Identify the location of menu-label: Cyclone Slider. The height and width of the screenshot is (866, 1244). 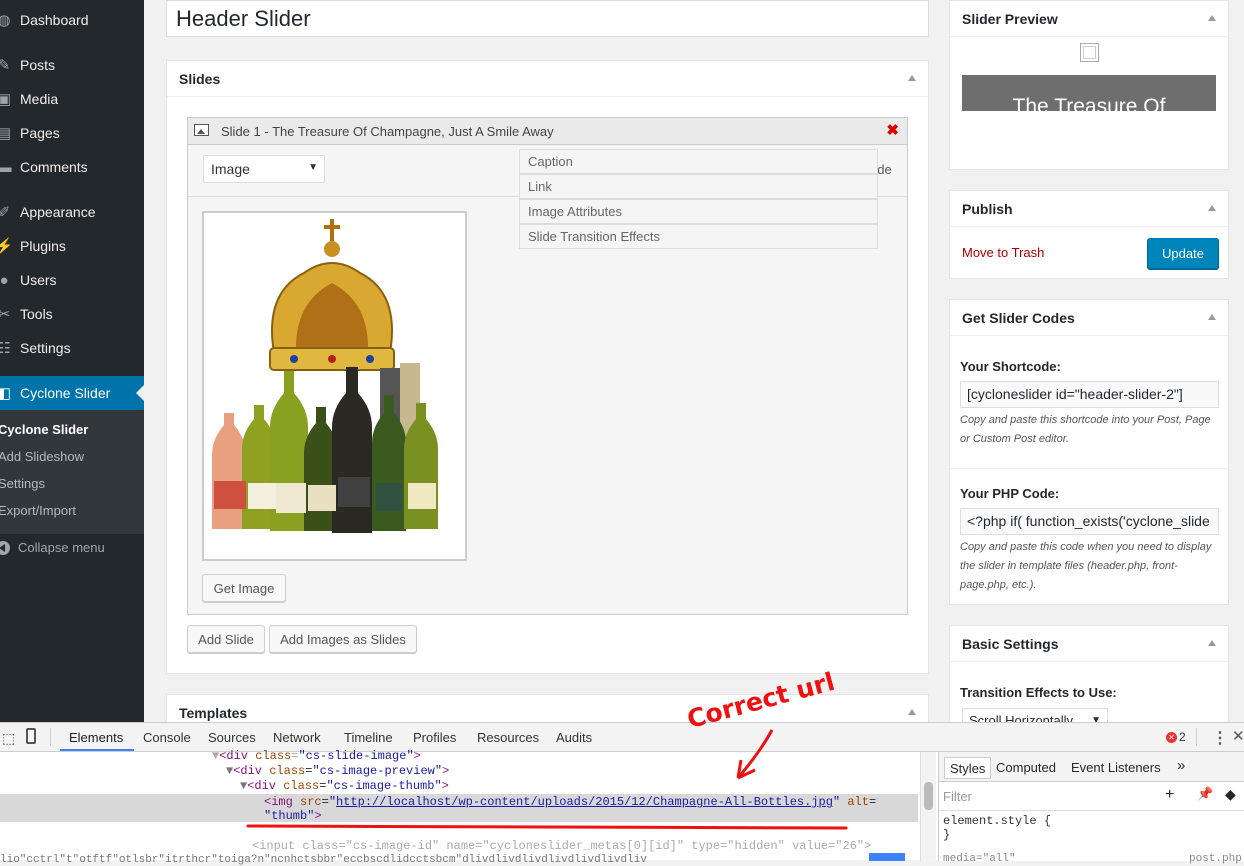
(65, 393).